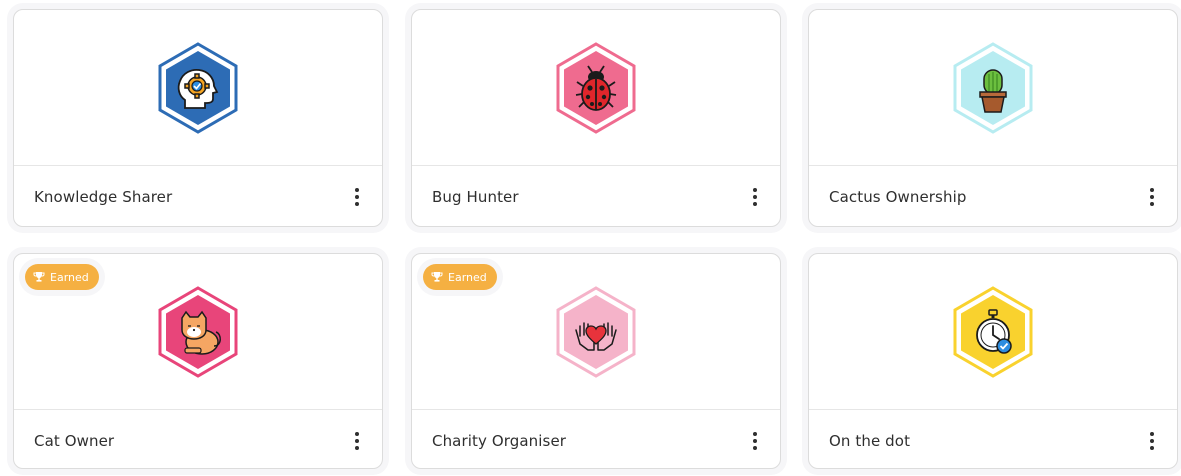 The image size is (1181, 476). Describe the element at coordinates (596, 196) in the screenshot. I see `badge-footer: Bug Hunter` at that location.